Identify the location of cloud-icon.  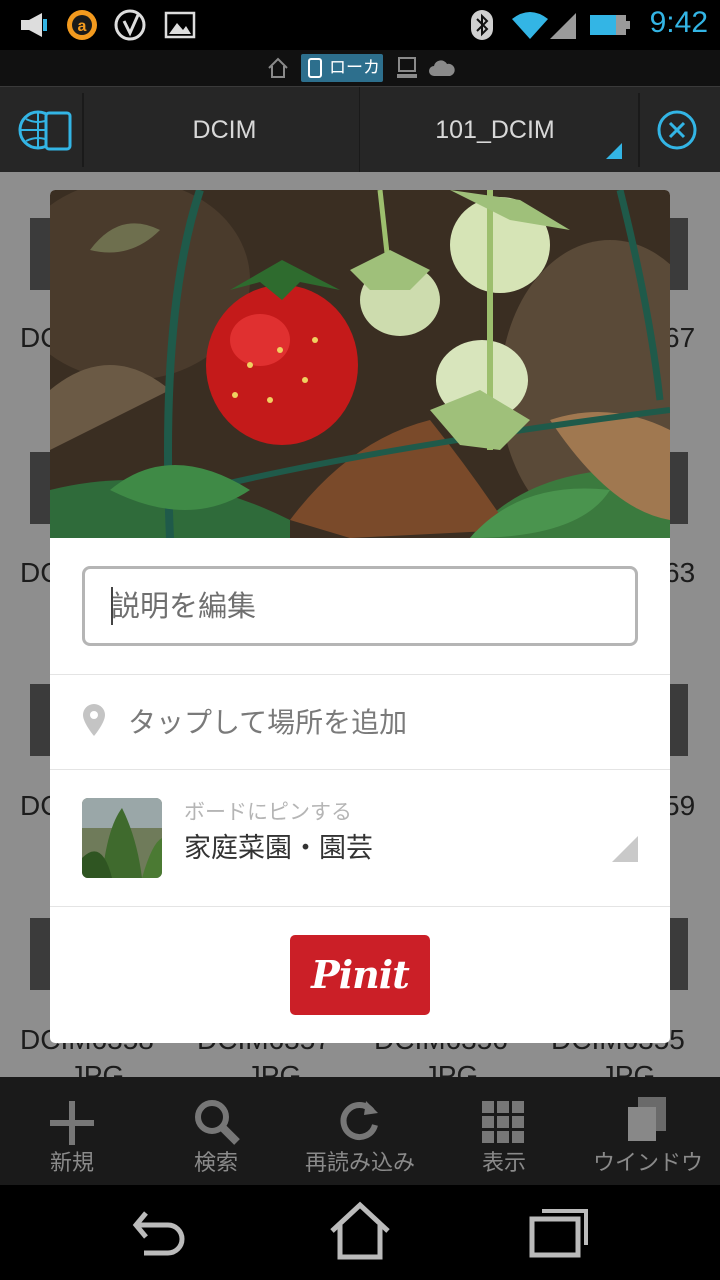
(442, 68).